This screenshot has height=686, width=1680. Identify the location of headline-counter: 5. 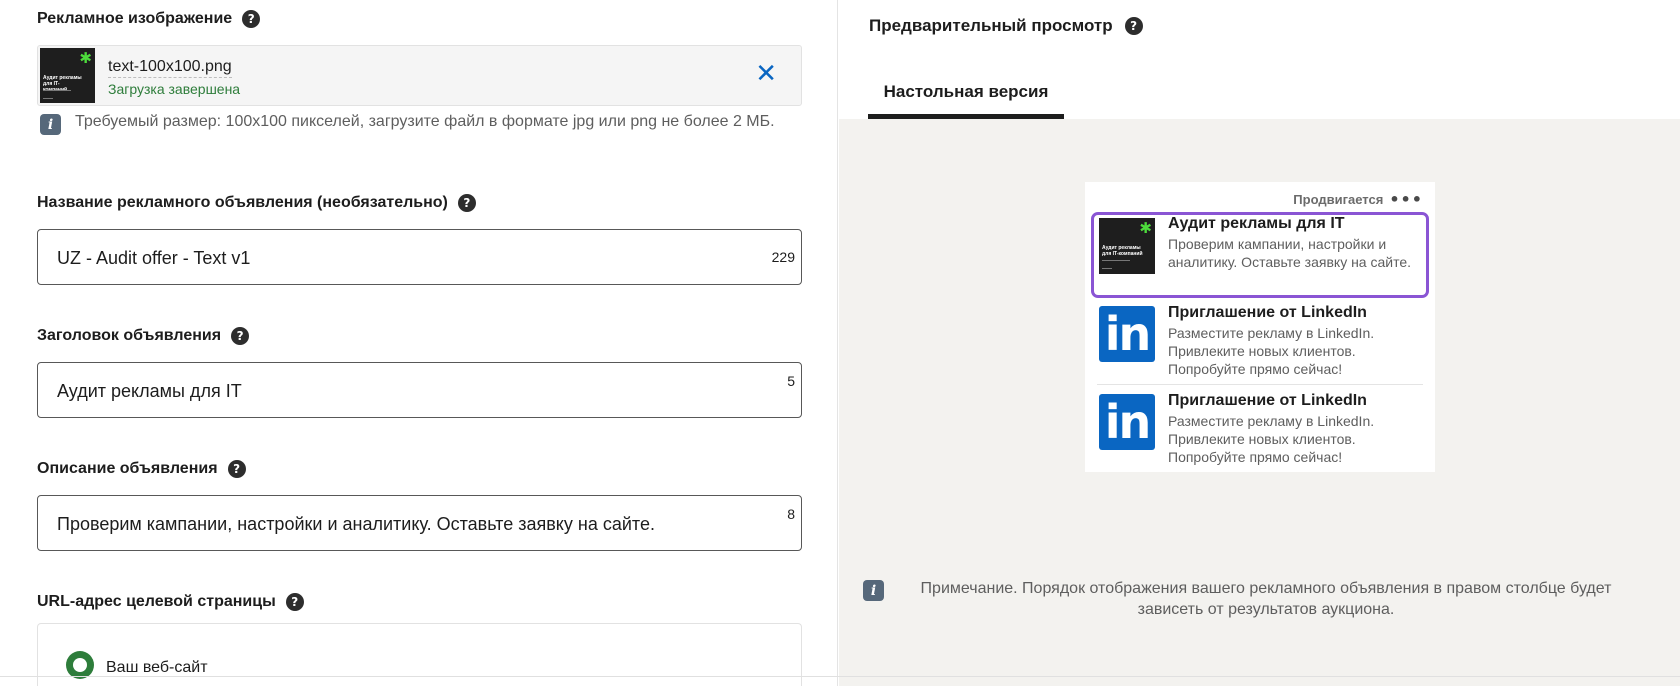
(791, 381).